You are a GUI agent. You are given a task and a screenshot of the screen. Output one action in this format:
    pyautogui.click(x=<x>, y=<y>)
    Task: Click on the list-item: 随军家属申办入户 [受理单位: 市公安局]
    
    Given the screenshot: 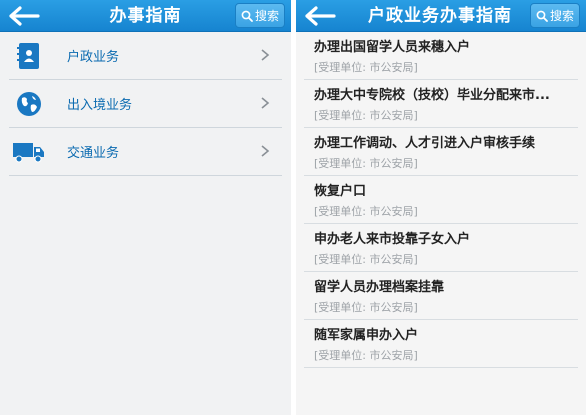 What is the action you would take?
    pyautogui.click(x=441, y=344)
    